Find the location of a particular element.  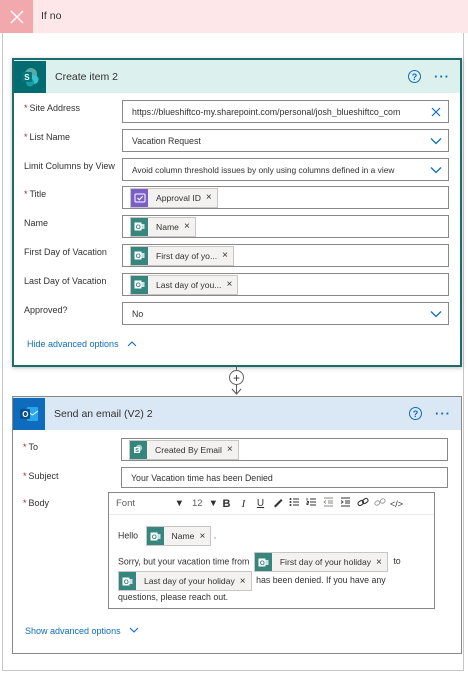

code-view-icon: </> is located at coordinates (396, 504).